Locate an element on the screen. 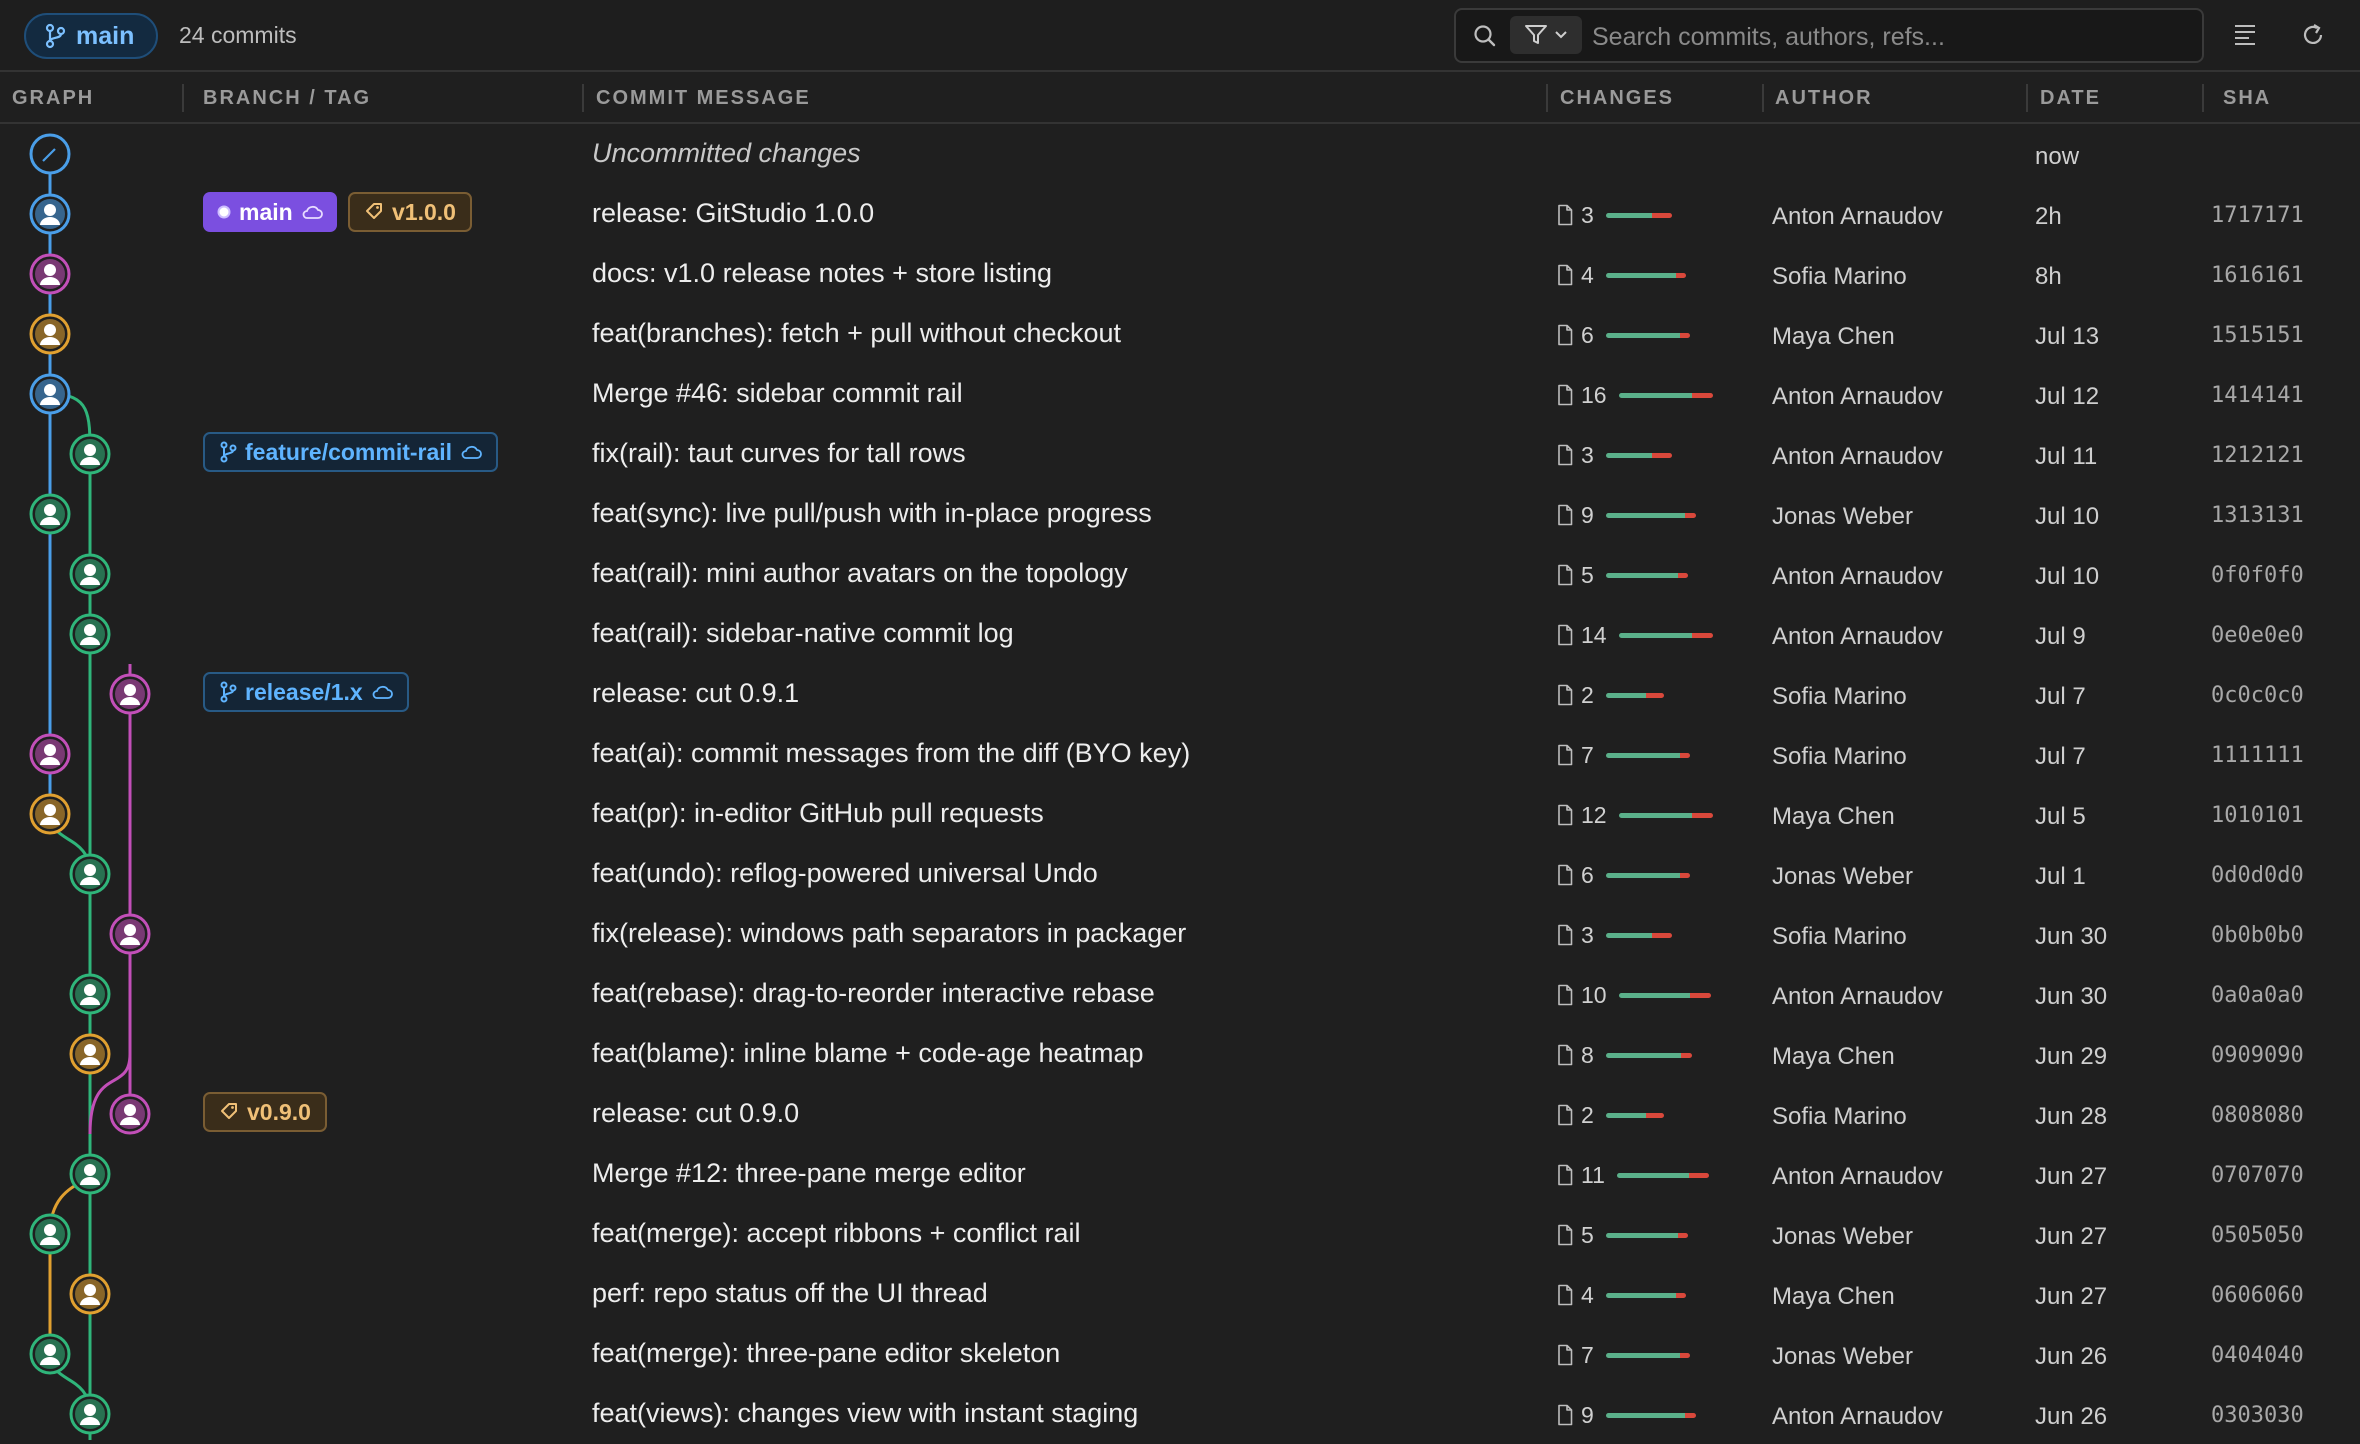 The image size is (2360, 1444). commit-sha: 1111111 is located at coordinates (2257, 755).